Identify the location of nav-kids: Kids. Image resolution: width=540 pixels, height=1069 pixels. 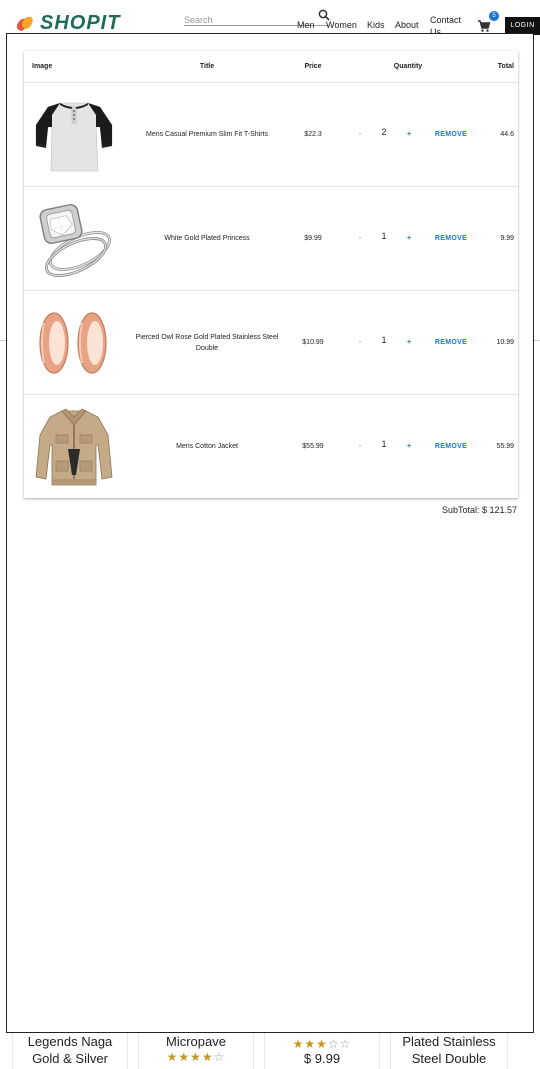
(376, 25).